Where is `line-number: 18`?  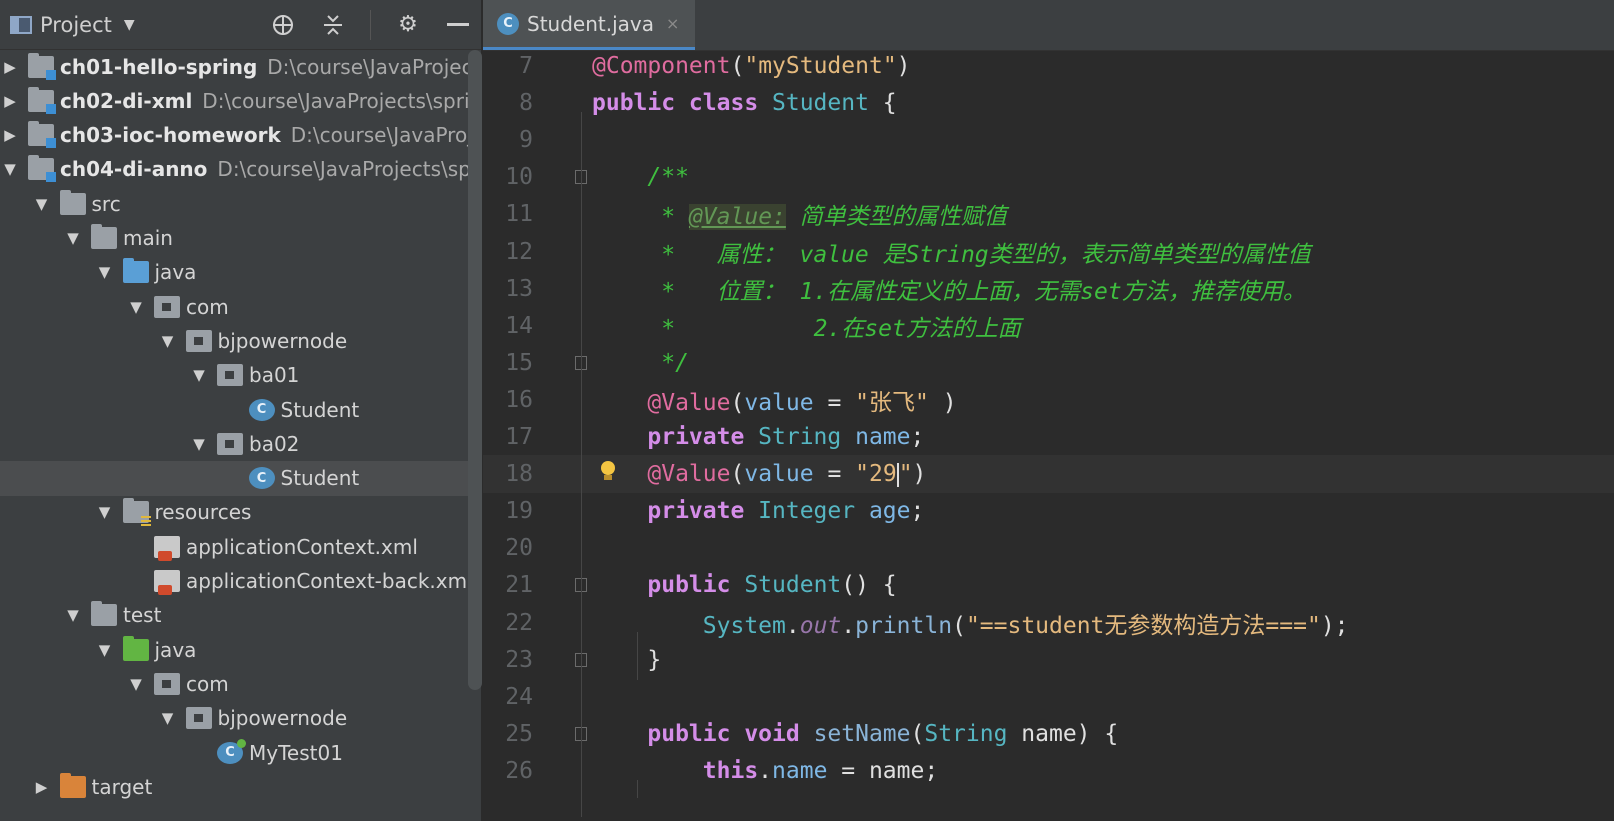
line-number: 18 is located at coordinates (519, 474).